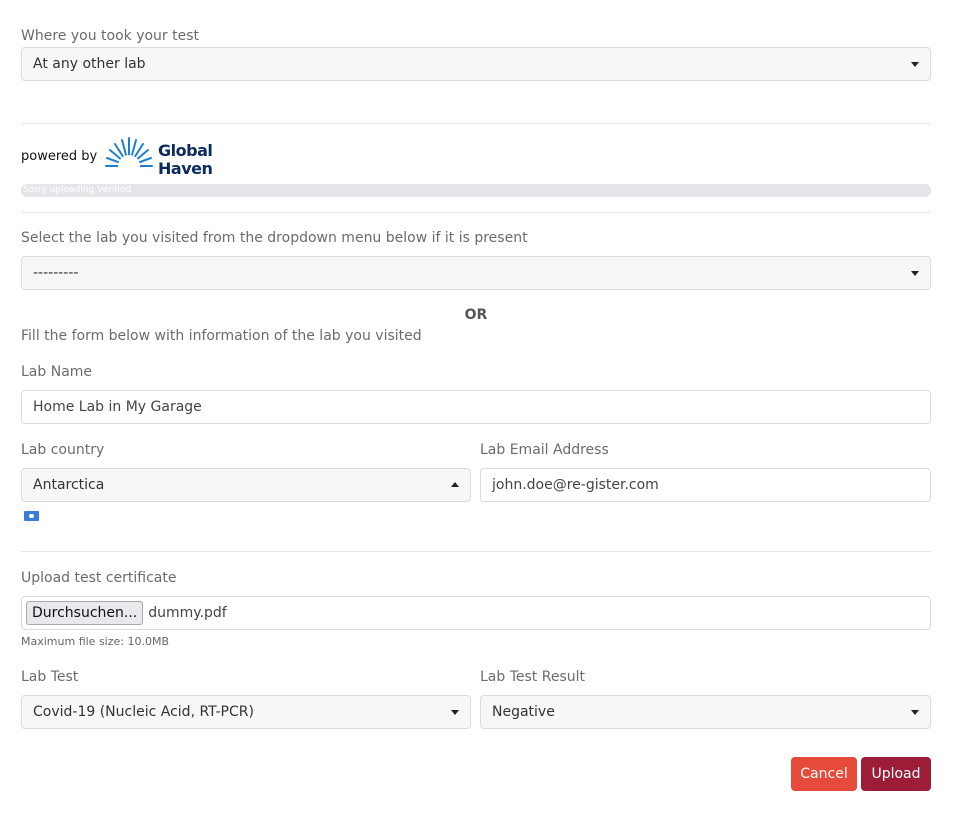 This screenshot has height=821, width=960. What do you see at coordinates (95, 641) in the screenshot?
I see `max-file-size-note: Maximum file size: 10.0MB` at bounding box center [95, 641].